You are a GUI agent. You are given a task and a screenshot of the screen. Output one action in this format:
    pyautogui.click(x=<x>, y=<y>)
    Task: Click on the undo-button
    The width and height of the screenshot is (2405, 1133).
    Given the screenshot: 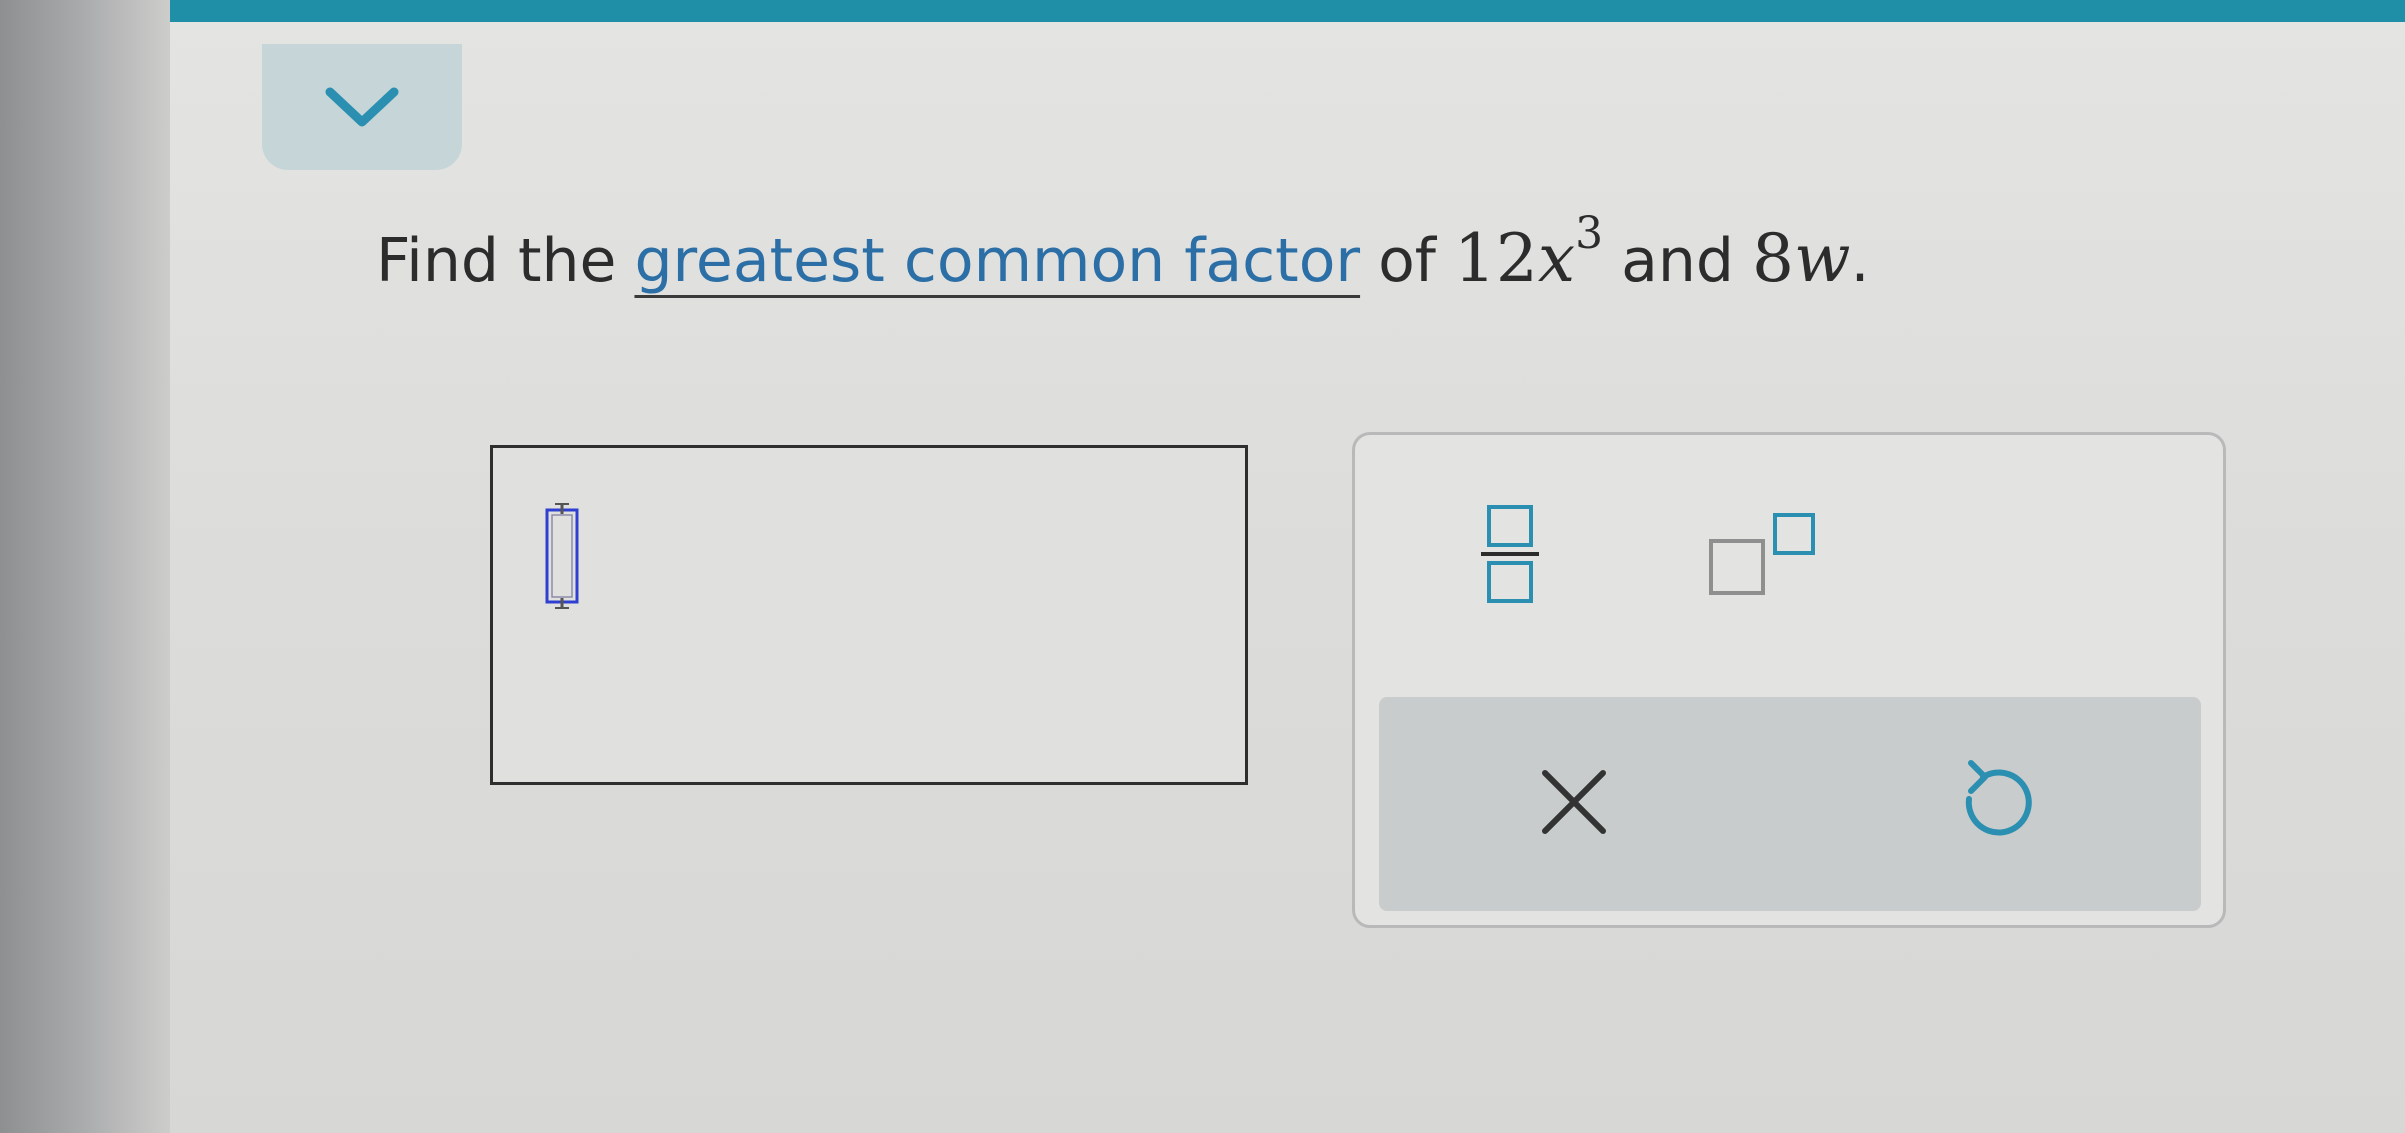 What is the action you would take?
    pyautogui.click(x=1994, y=801)
    